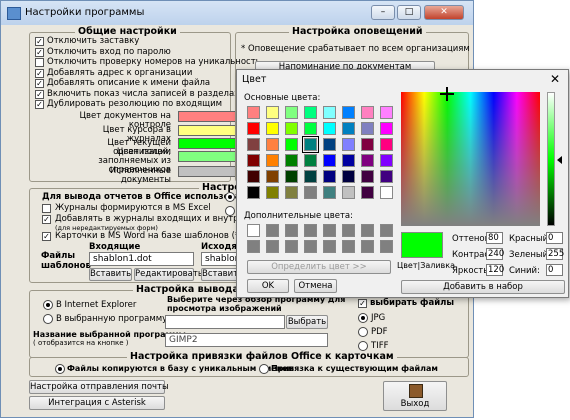  Describe the element at coordinates (559, 160) in the screenshot. I see `luminance-arrow-icon` at that location.